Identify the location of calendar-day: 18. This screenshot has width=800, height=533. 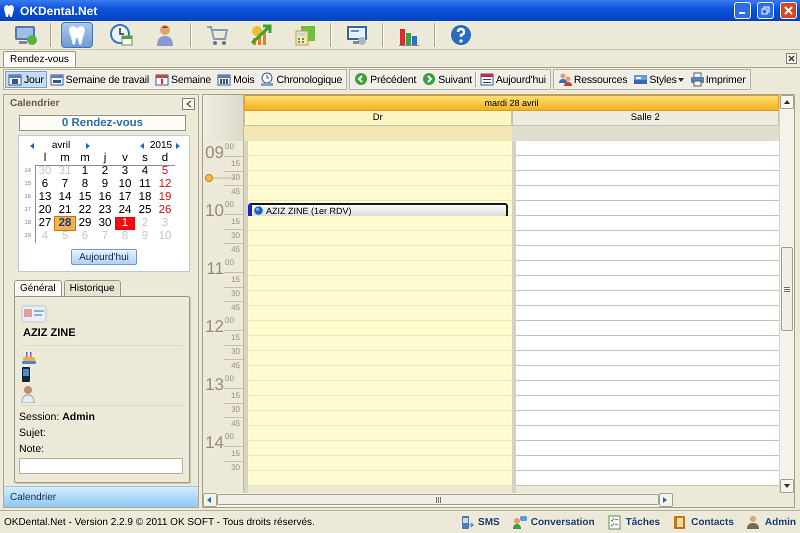
(145, 197).